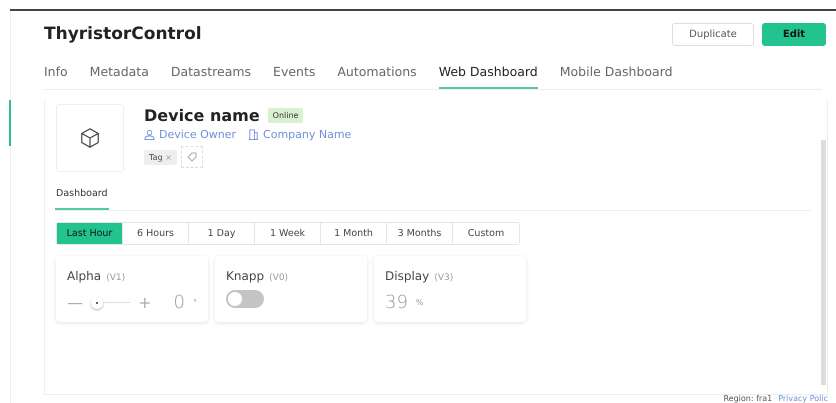  I want to click on region-label: Region: fra1, so click(747, 398).